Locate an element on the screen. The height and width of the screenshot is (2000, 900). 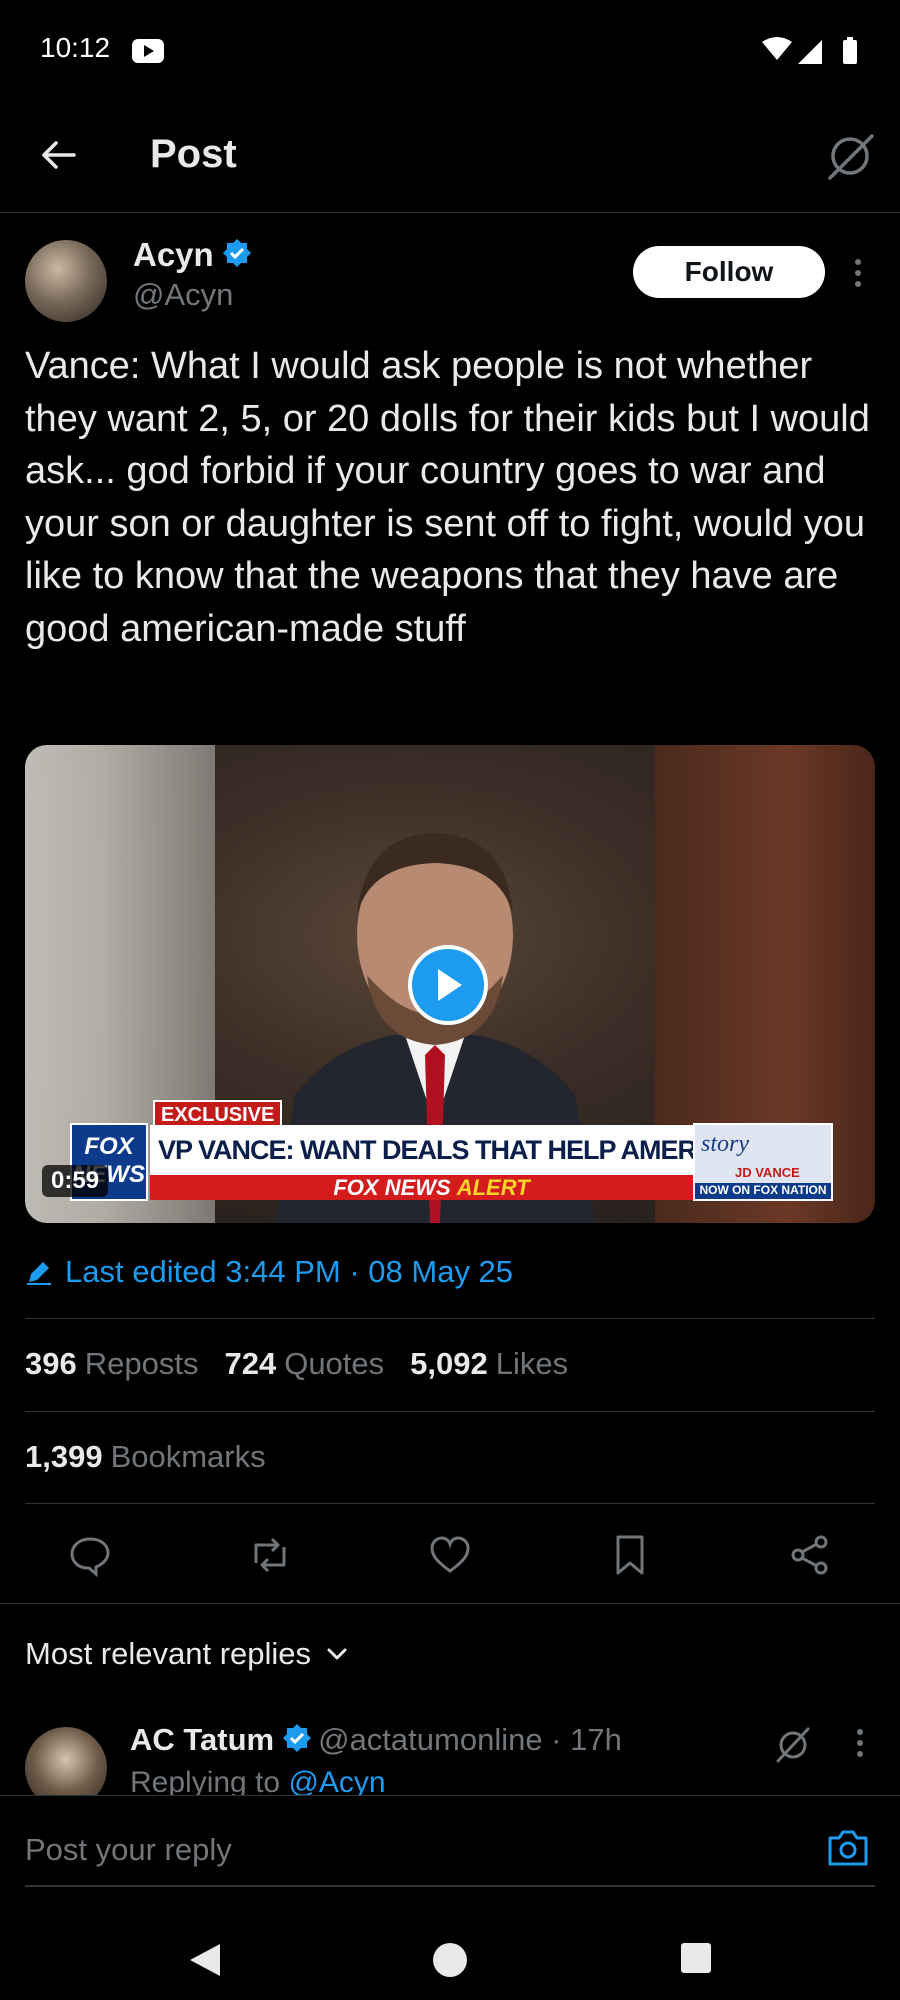
like-icon is located at coordinates (450, 1554).